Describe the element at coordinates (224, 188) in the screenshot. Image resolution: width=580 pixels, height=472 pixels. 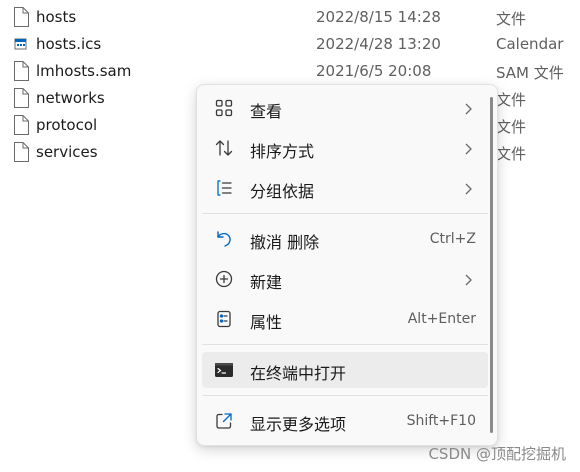
I see `group-by-icon` at that location.